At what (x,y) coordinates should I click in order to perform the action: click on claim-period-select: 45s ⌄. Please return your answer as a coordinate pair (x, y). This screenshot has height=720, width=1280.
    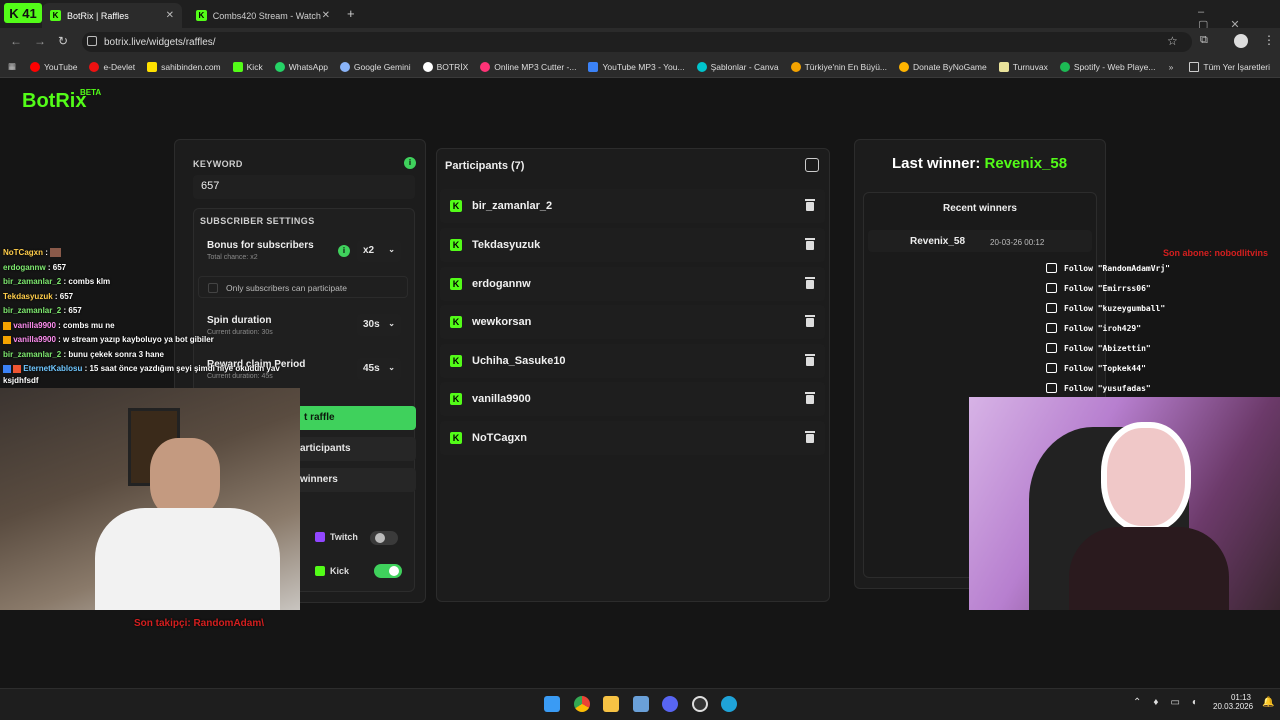
    Looking at the image, I should click on (379, 369).